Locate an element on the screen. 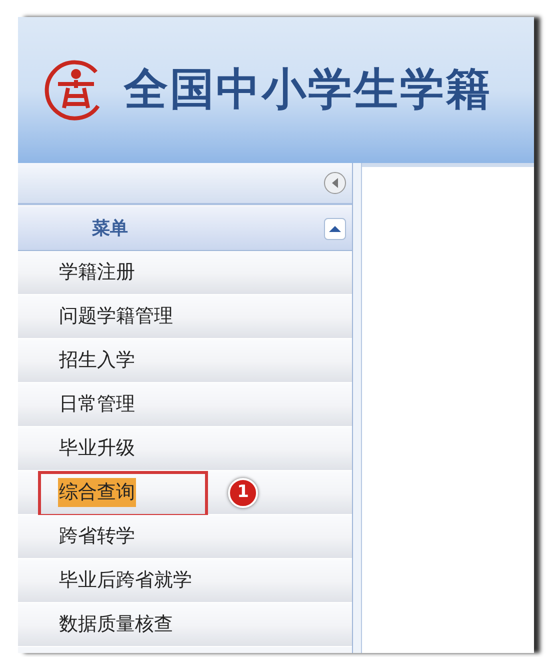  menu-item: 综合查询 is located at coordinates (97, 492).